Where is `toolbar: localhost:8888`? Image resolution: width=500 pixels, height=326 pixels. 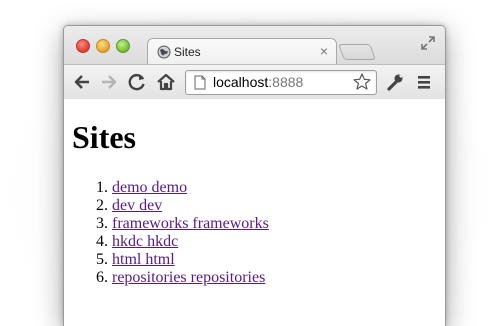 toolbar: localhost:8888 is located at coordinates (254, 82).